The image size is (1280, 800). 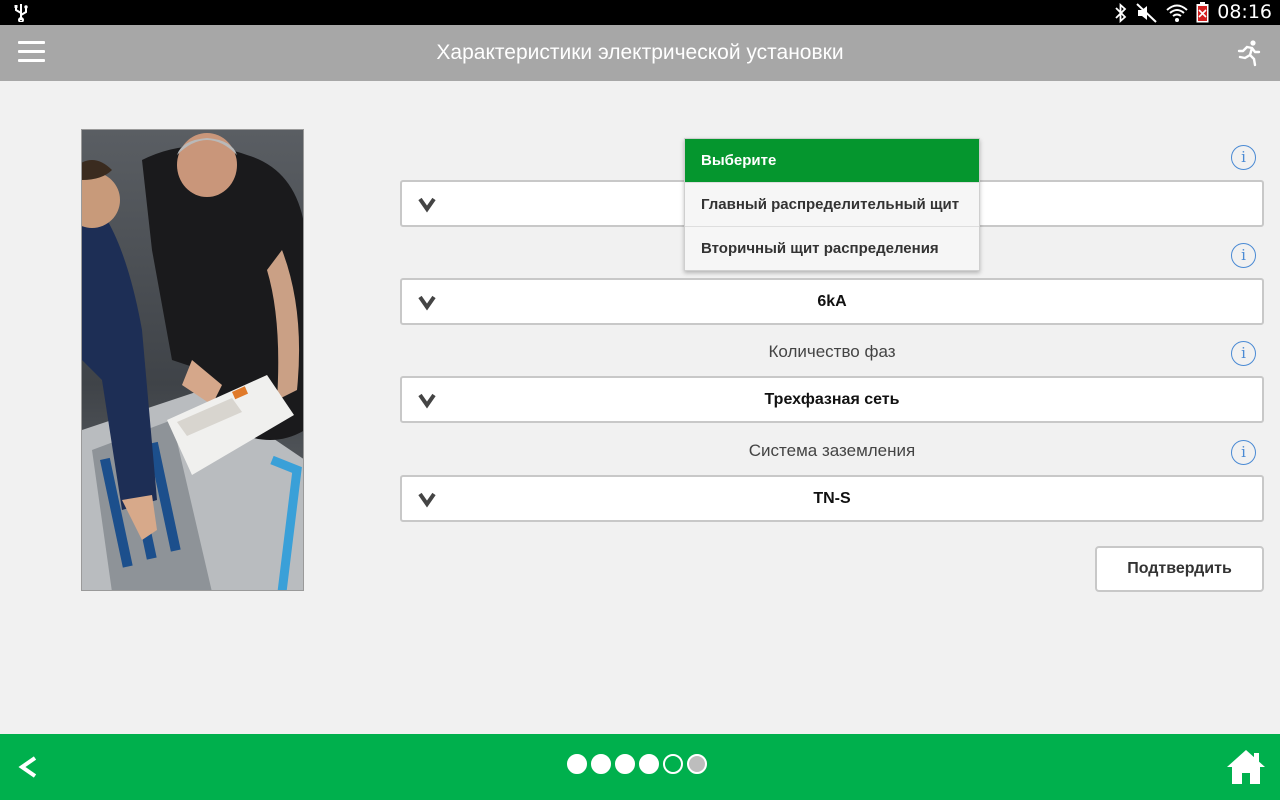 I want to click on phases-label: Количество фаз, so click(x=832, y=351).